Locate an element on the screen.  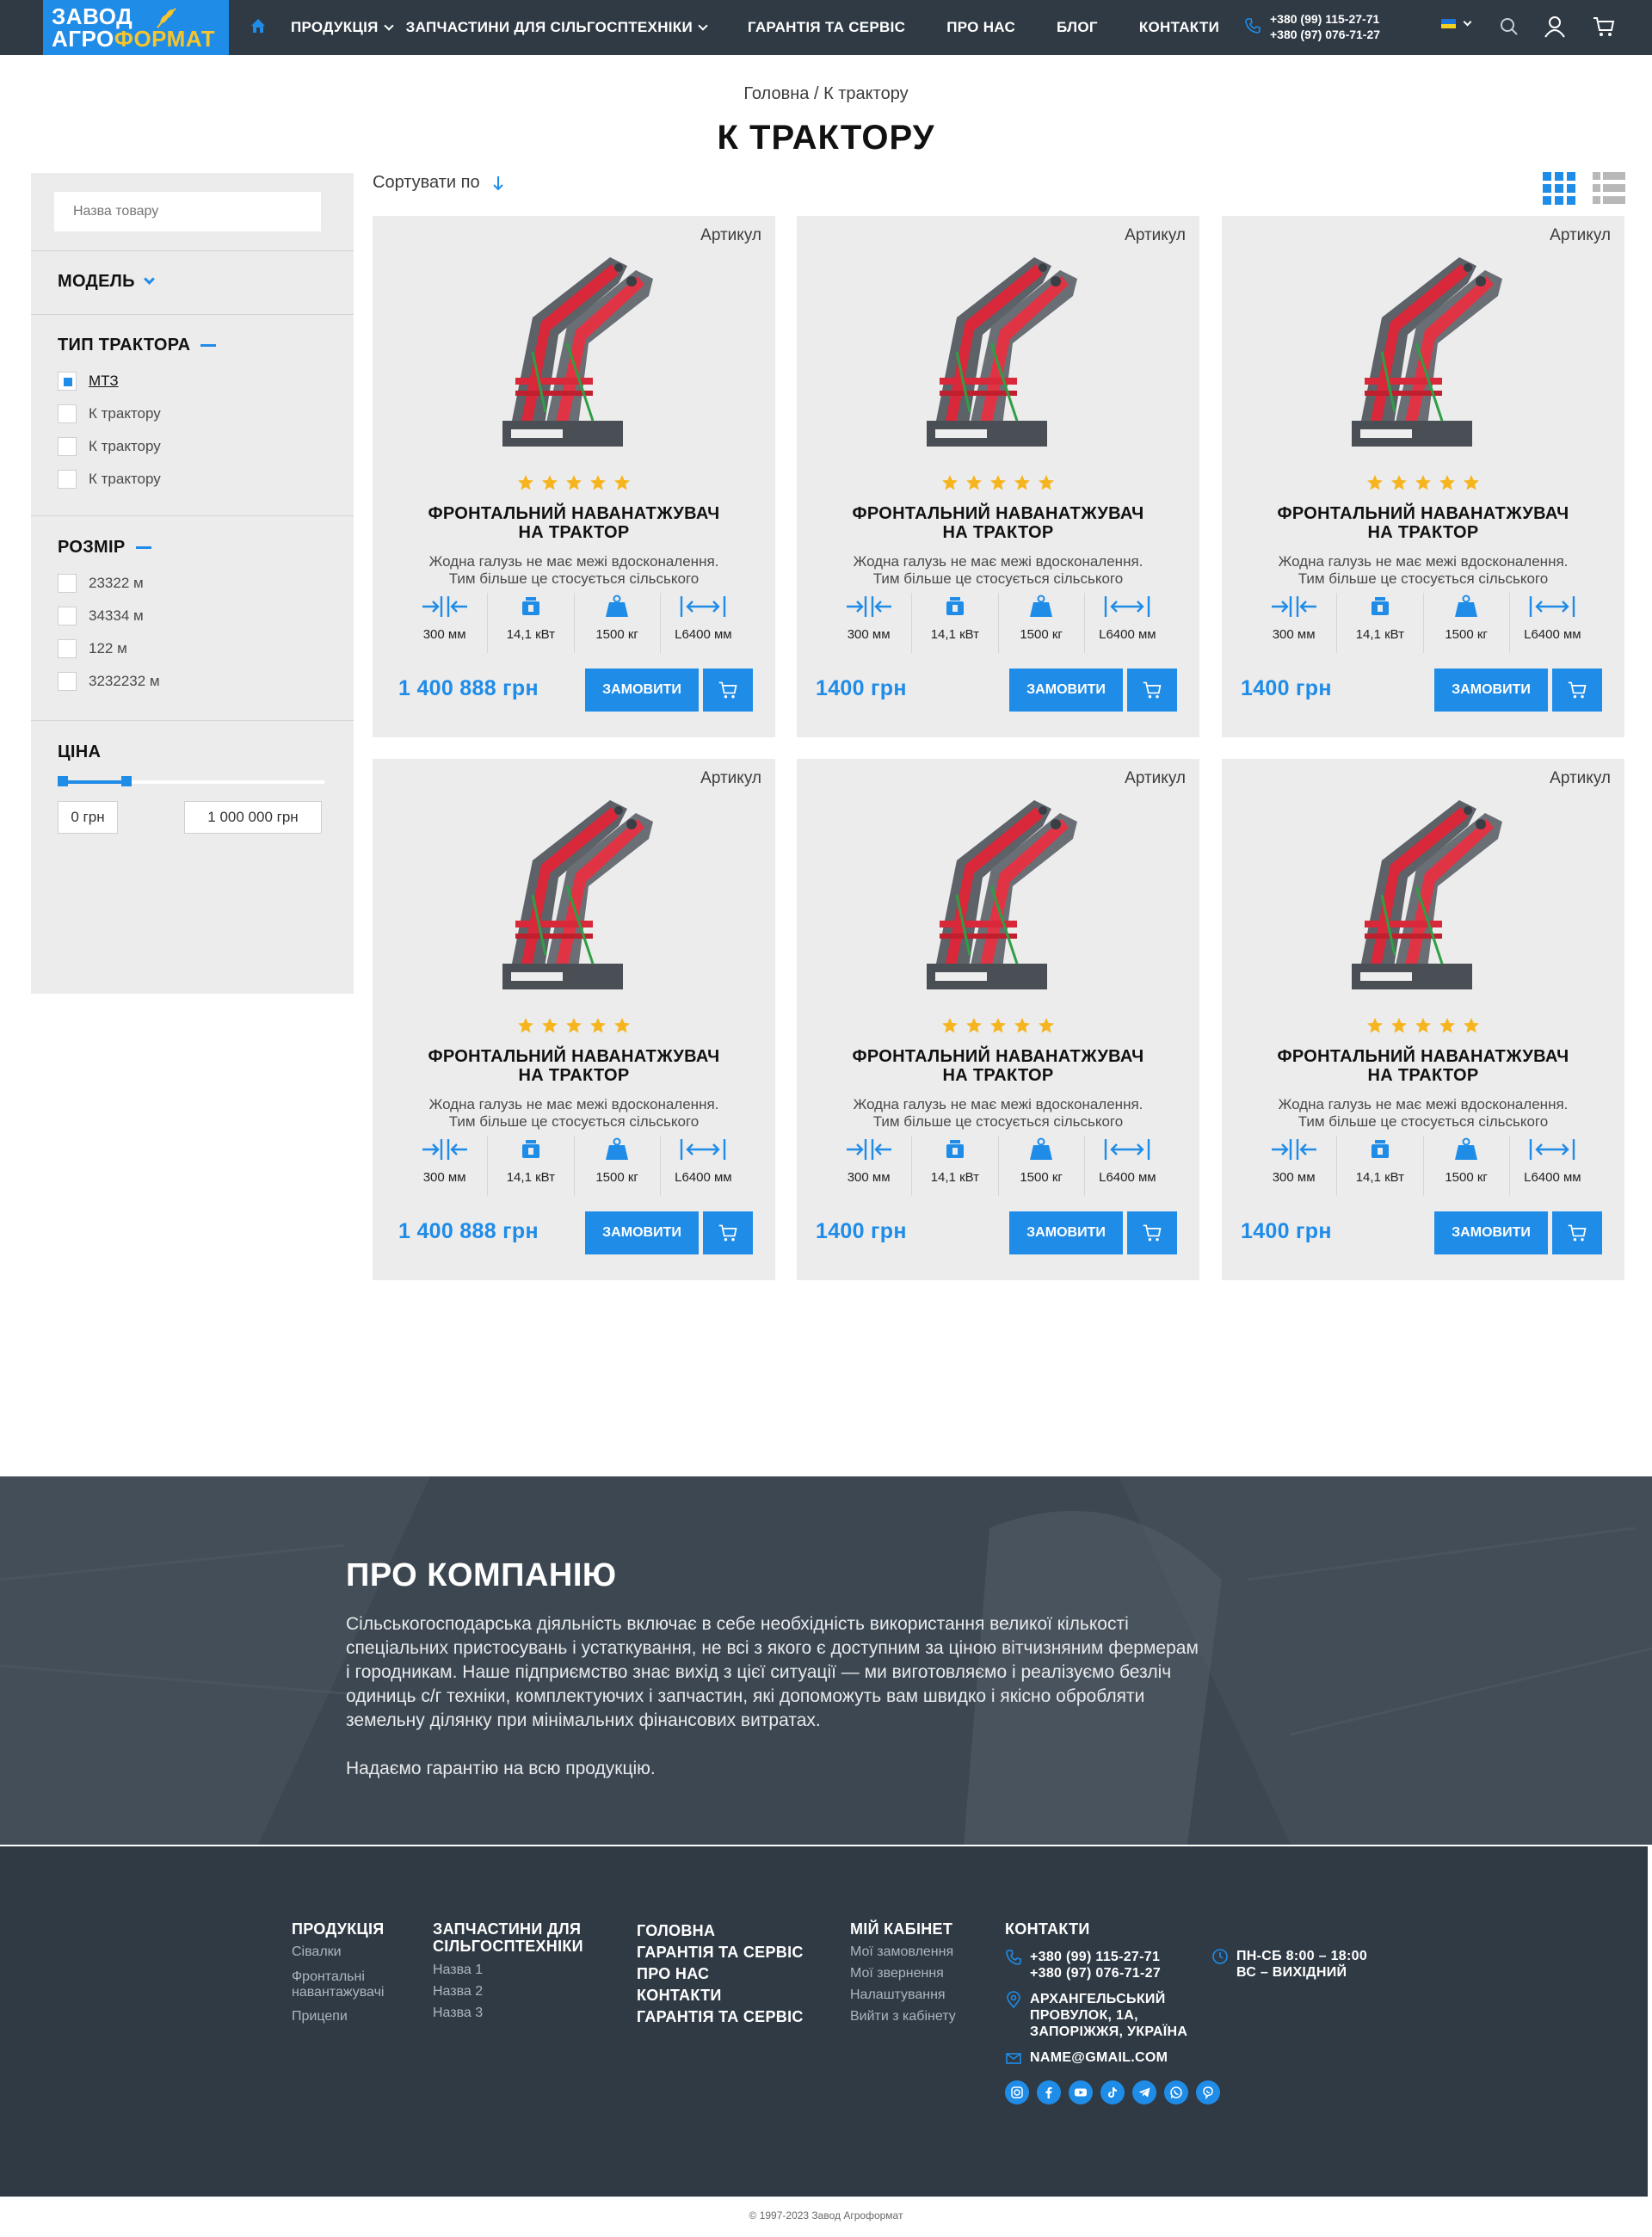
nav-item-contacts: КОНТАКТИ is located at coordinates (1179, 27).